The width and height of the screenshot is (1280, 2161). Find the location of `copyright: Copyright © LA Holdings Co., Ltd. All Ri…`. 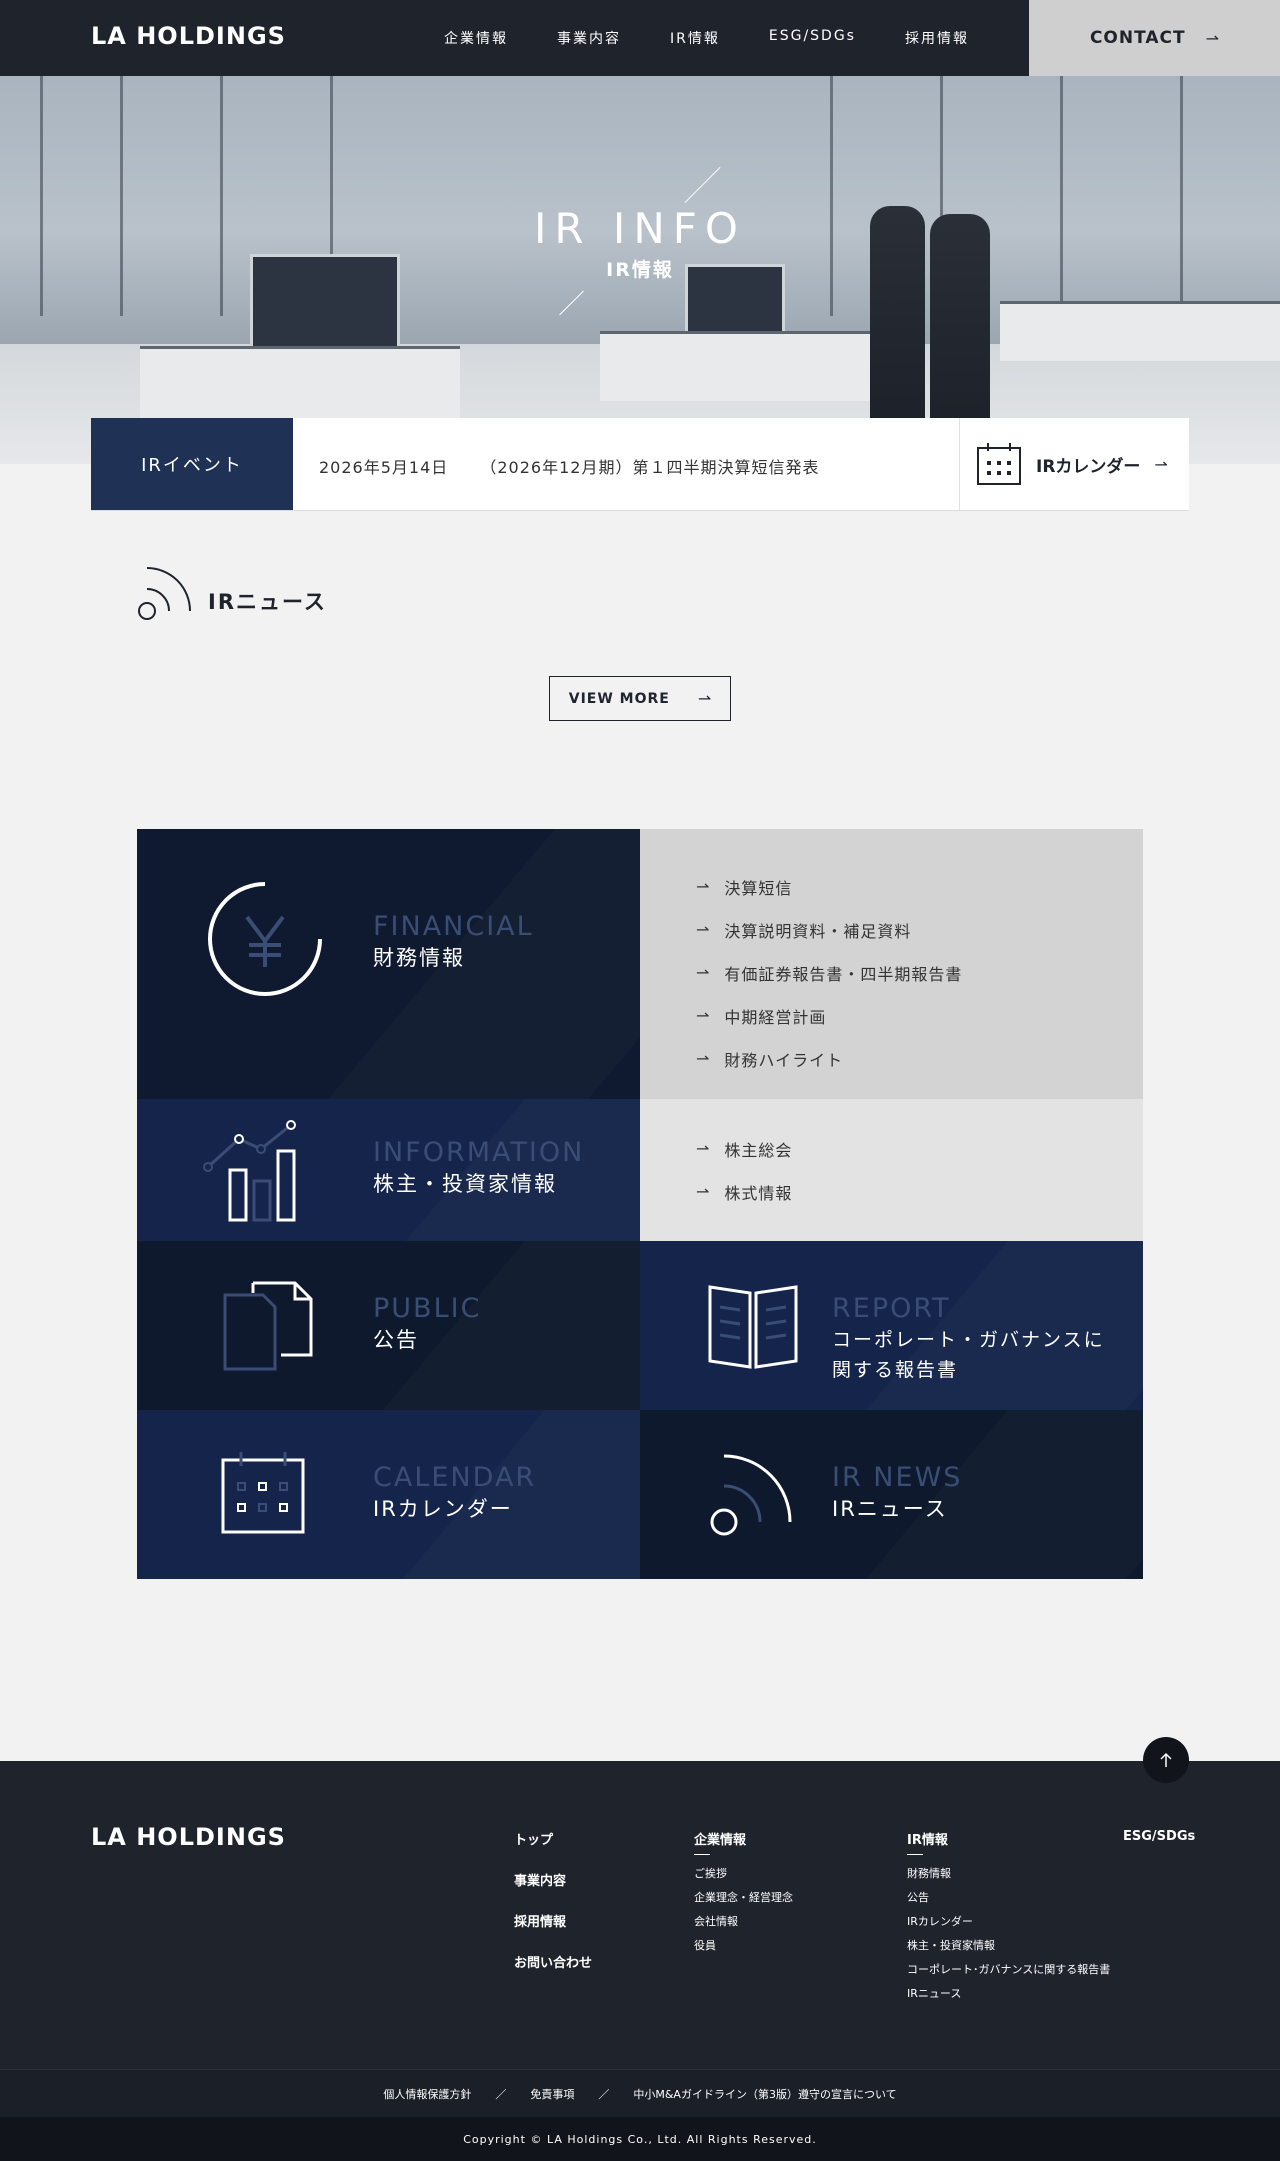

copyright: Copyright © LA Holdings Co., Ltd. All Ri… is located at coordinates (640, 2139).